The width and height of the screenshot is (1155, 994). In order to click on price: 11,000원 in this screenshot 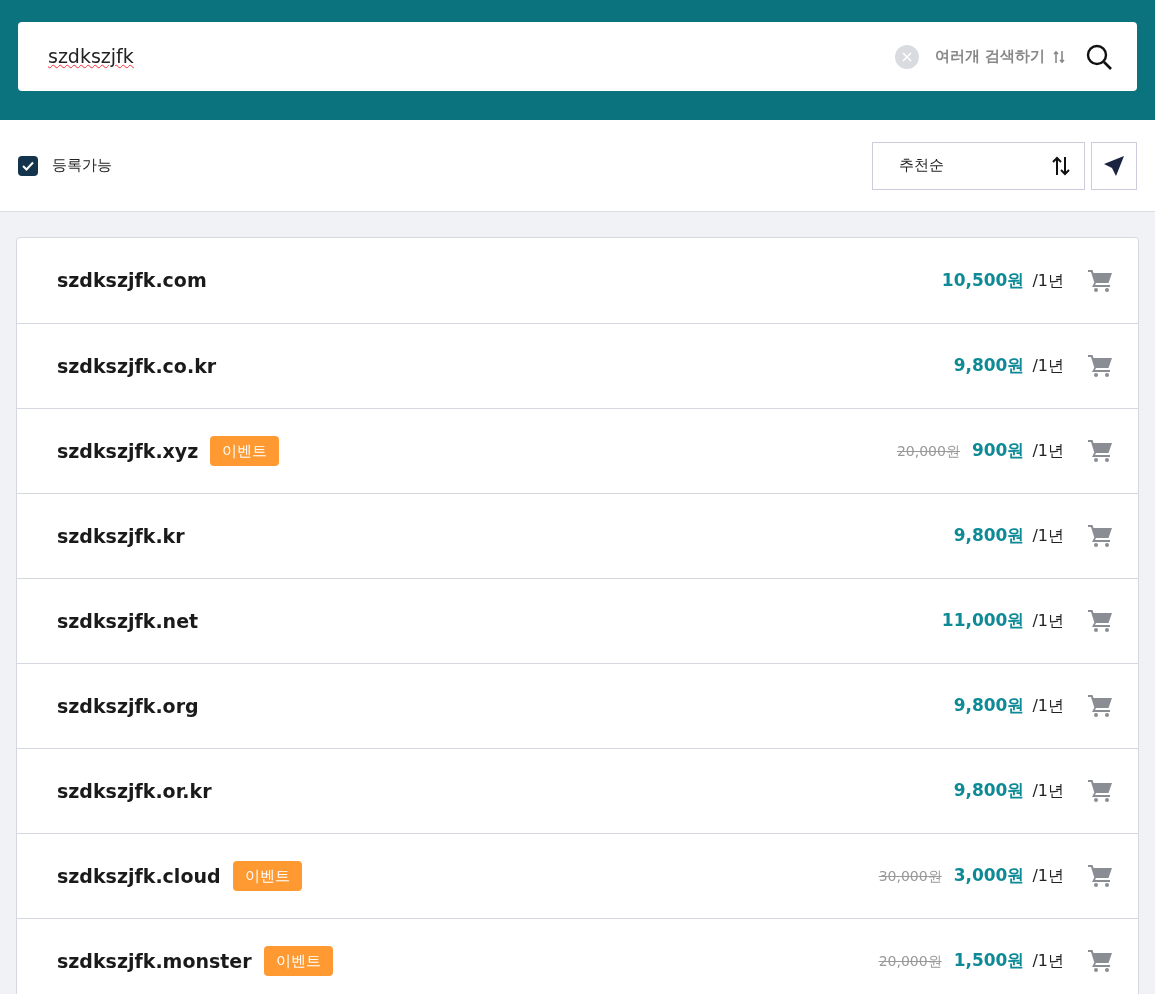, I will do `click(983, 621)`.